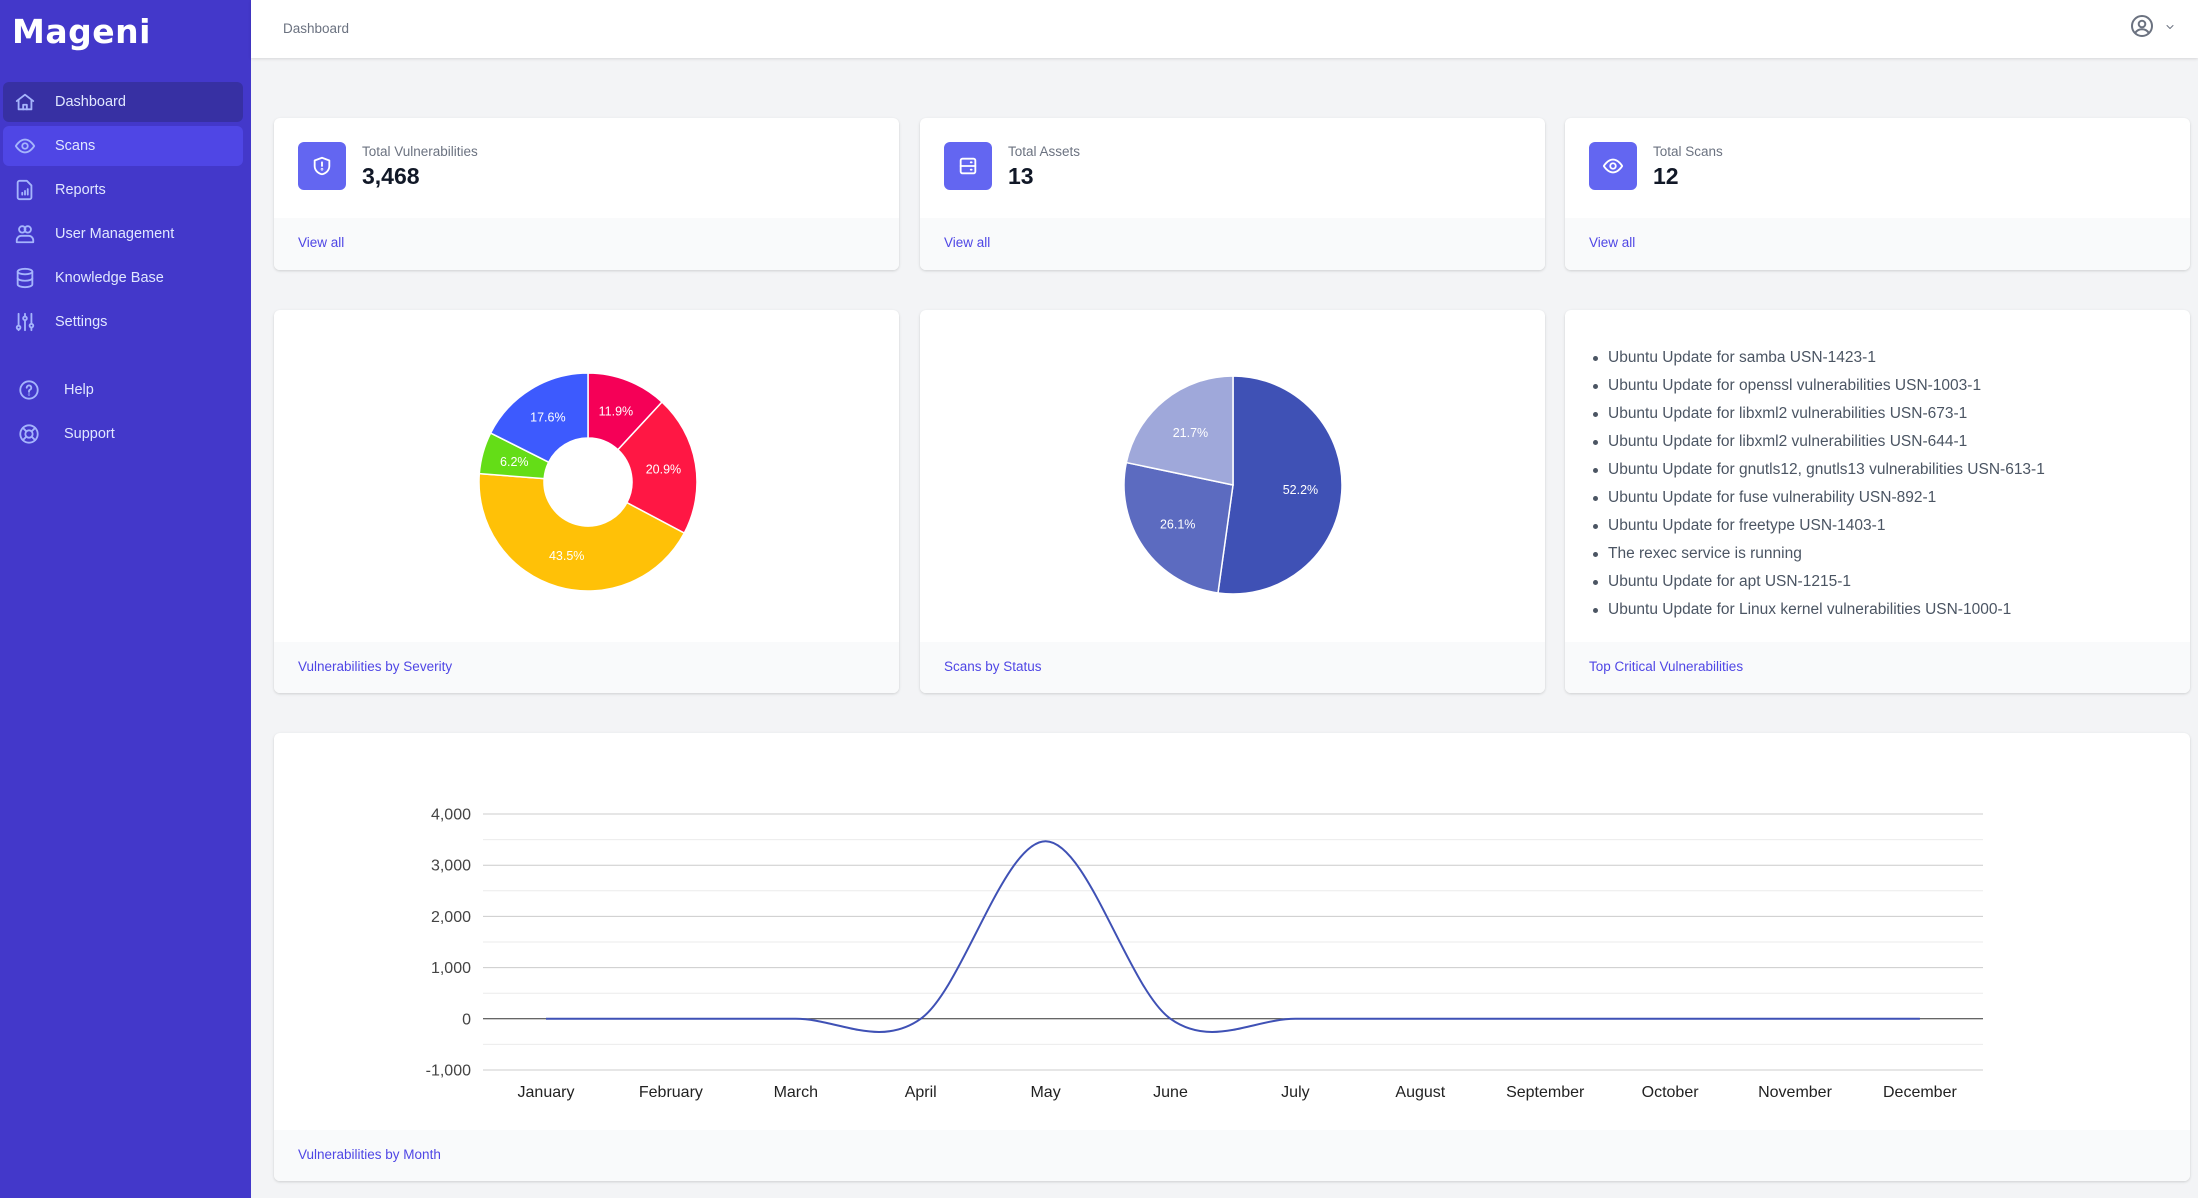 The image size is (2198, 1198). Describe the element at coordinates (566, 556) in the screenshot. I see `severity-slice-label: 43.5%` at that location.